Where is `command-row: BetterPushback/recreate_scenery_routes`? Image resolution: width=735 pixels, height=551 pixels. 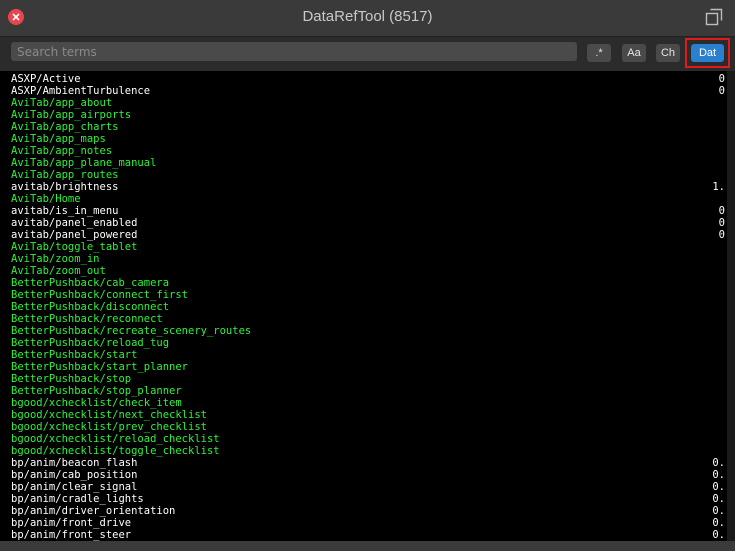 command-row: BetterPushback/recreate_scenery_routes is located at coordinates (363, 331).